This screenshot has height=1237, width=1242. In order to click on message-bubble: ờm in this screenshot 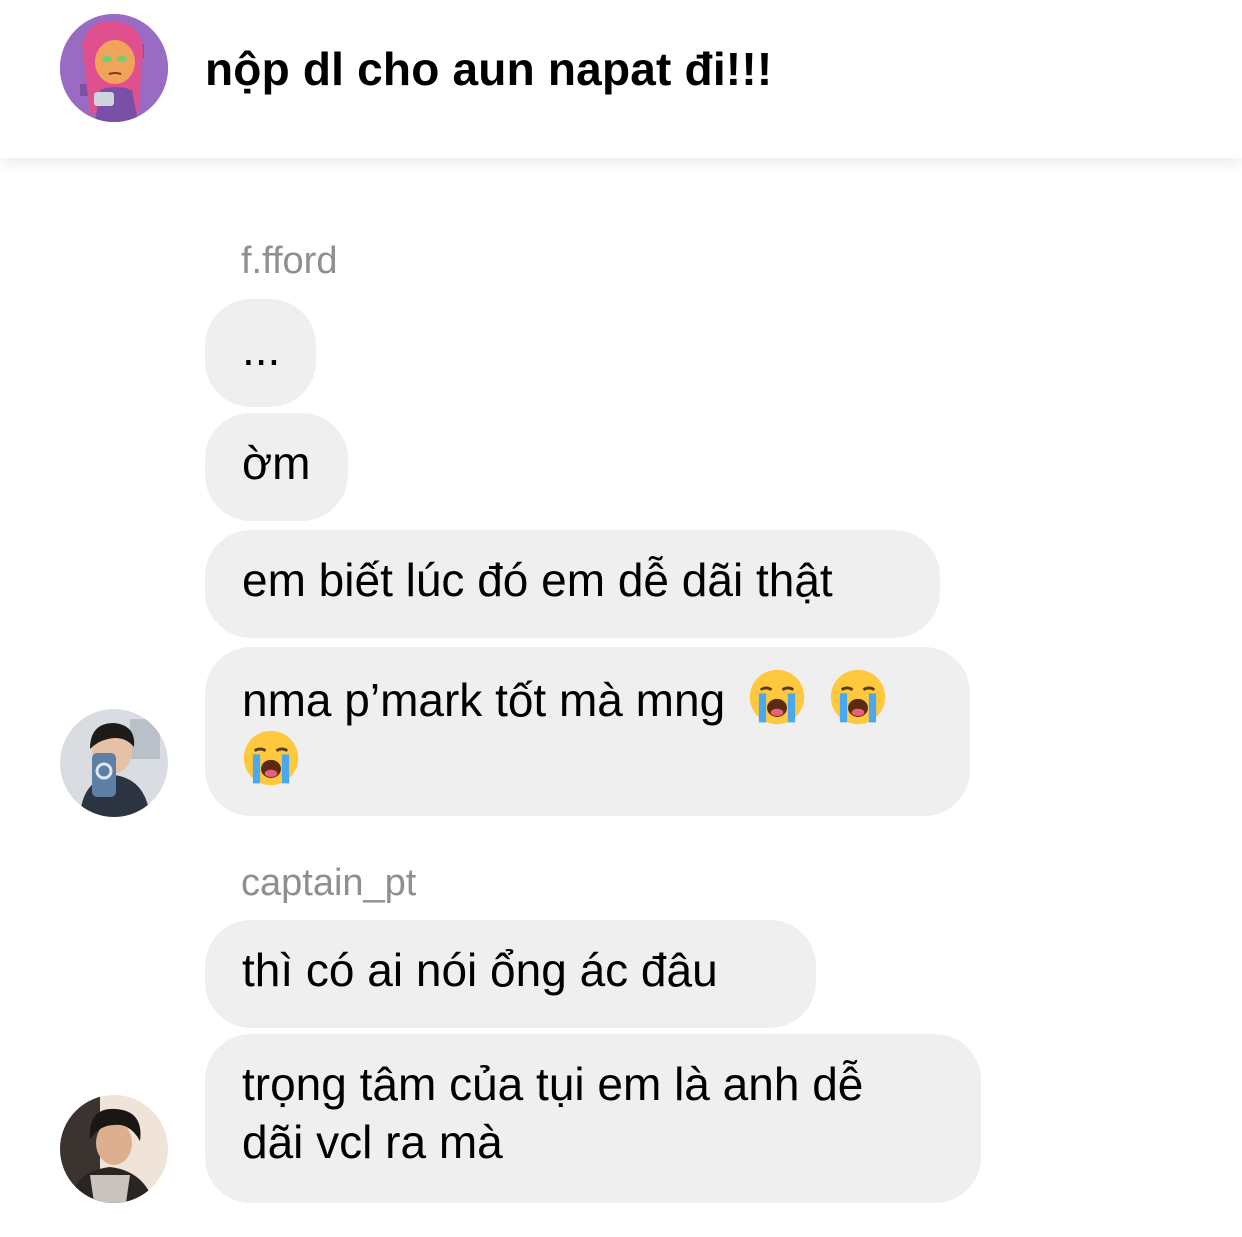, I will do `click(276, 467)`.